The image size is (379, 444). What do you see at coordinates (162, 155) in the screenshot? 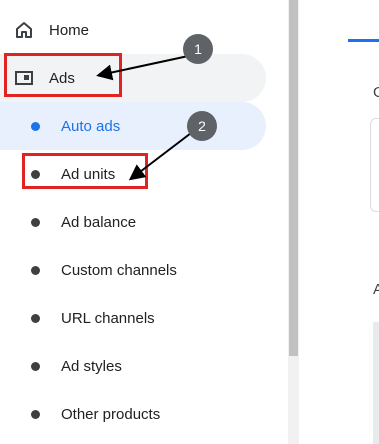
I see `arrow-to-ad-units` at bounding box center [162, 155].